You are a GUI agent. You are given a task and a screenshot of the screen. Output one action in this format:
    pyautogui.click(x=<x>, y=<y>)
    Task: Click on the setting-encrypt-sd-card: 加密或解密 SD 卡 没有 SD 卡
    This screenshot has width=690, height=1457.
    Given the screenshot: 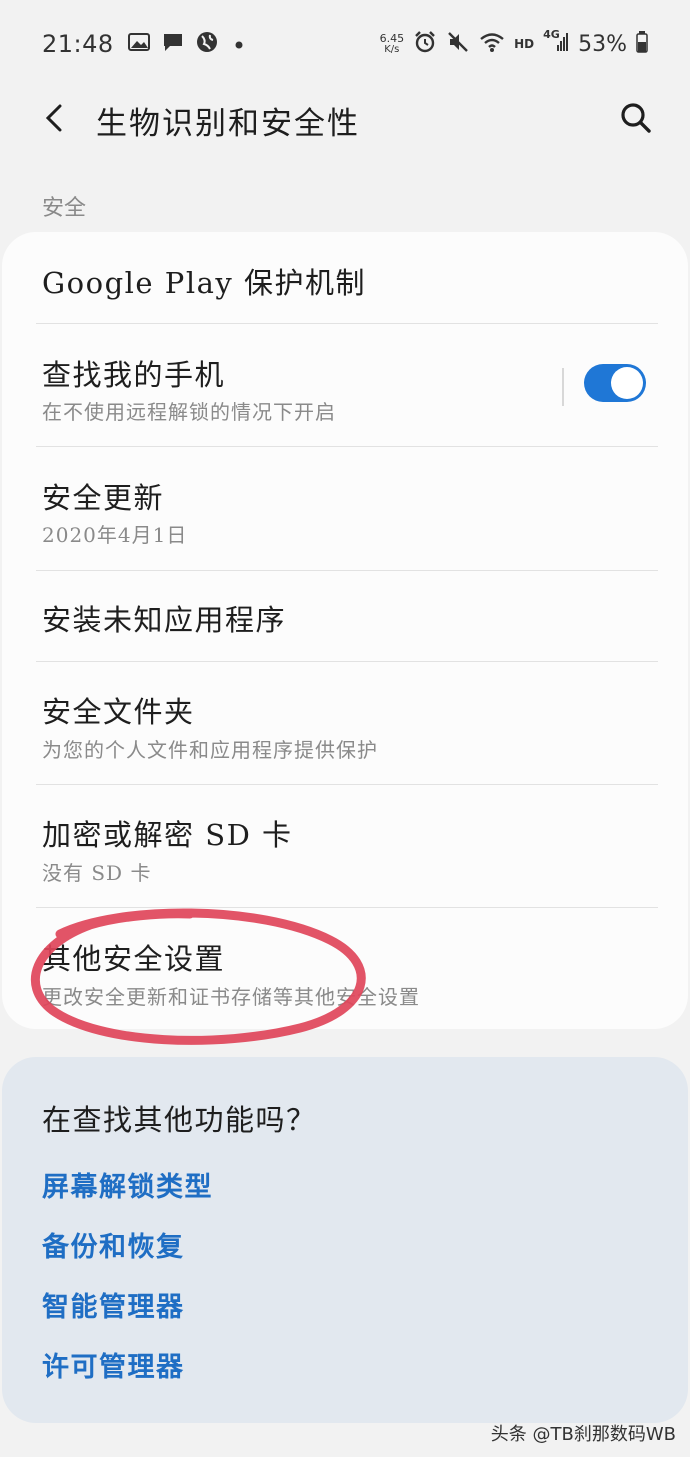 What is the action you would take?
    pyautogui.click(x=345, y=846)
    